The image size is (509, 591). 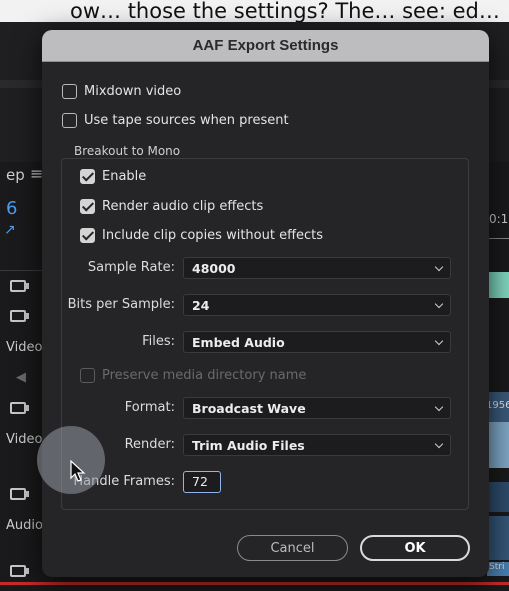 What do you see at coordinates (121, 304) in the screenshot?
I see `bits-per-sample-label: Bits per Sample:` at bounding box center [121, 304].